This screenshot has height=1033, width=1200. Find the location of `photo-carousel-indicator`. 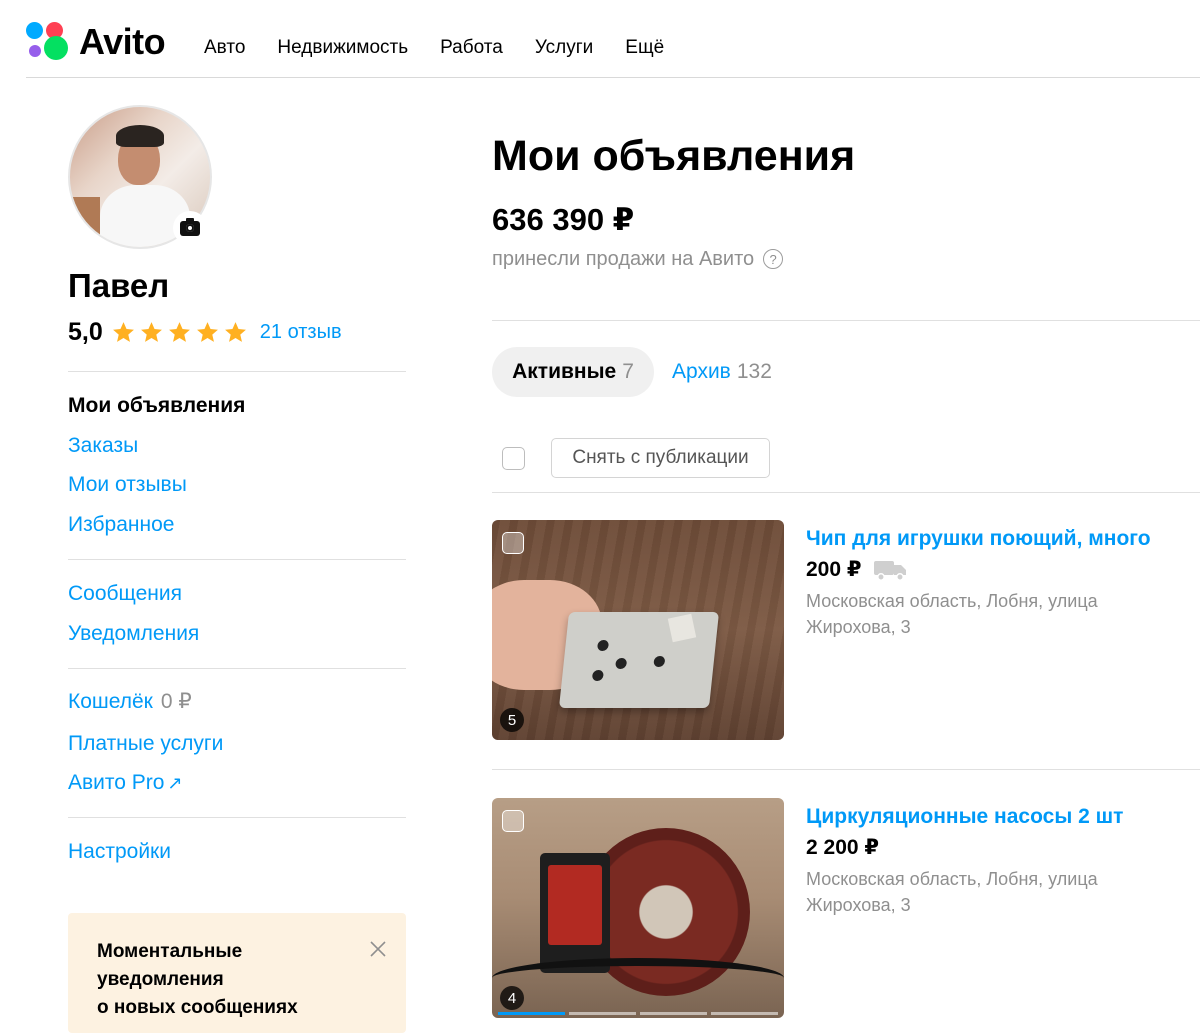

photo-carousel-indicator is located at coordinates (638, 1013).